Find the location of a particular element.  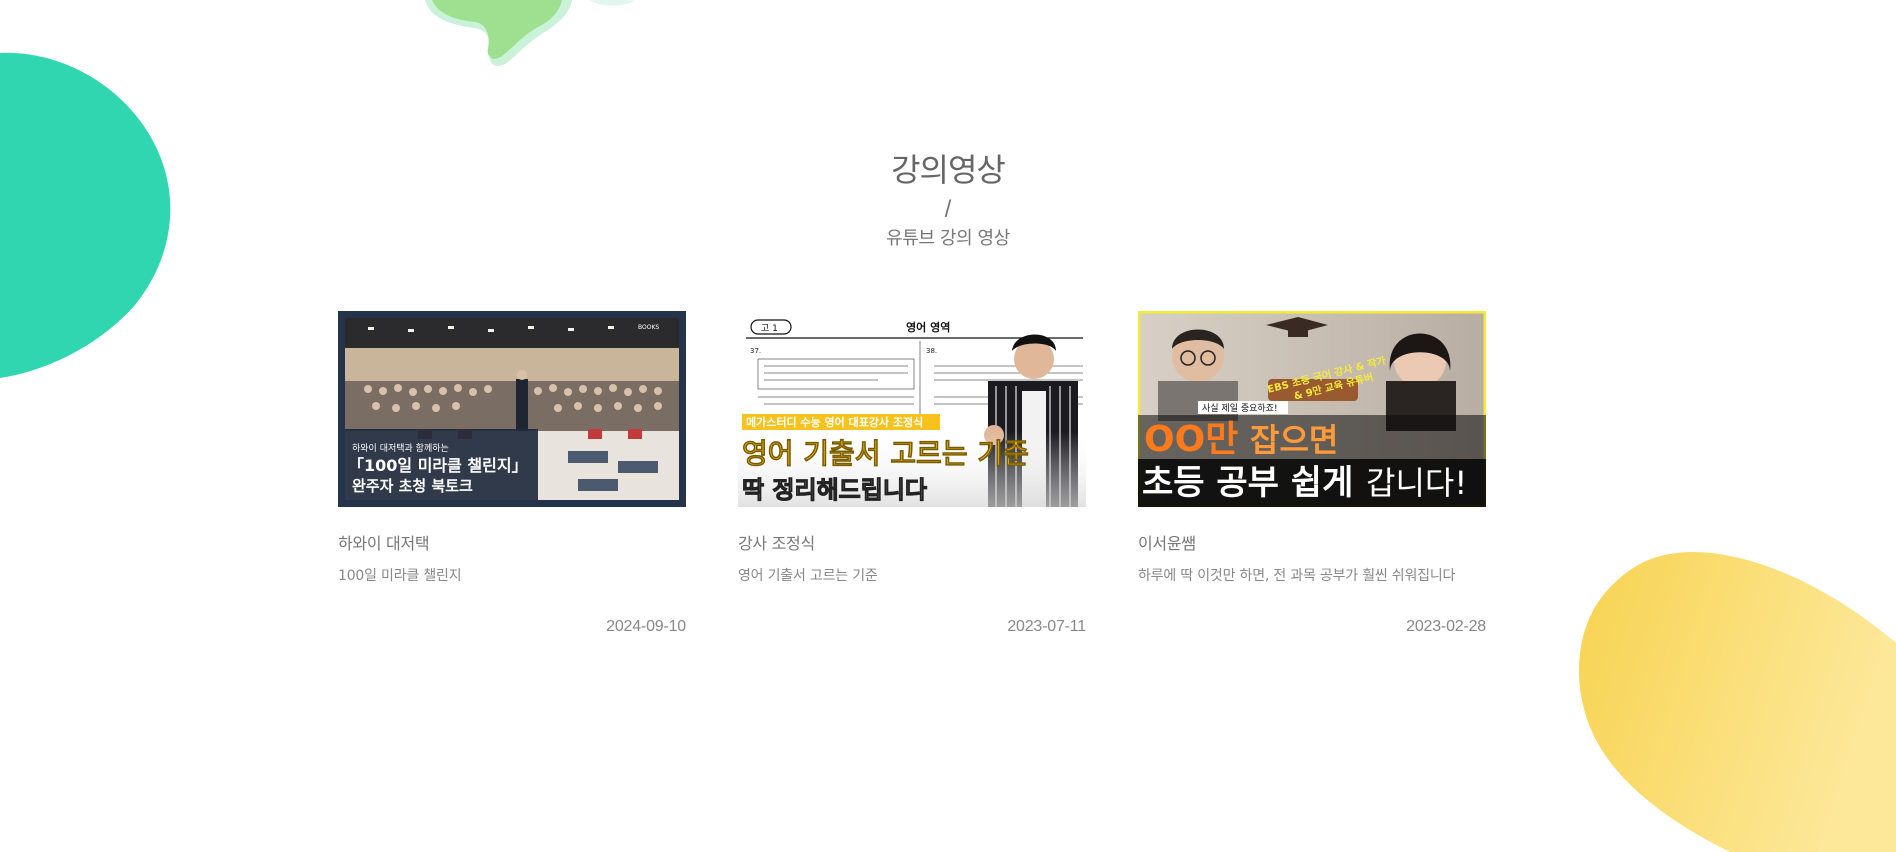

thumbnail-question-38: 38. is located at coordinates (931, 351).